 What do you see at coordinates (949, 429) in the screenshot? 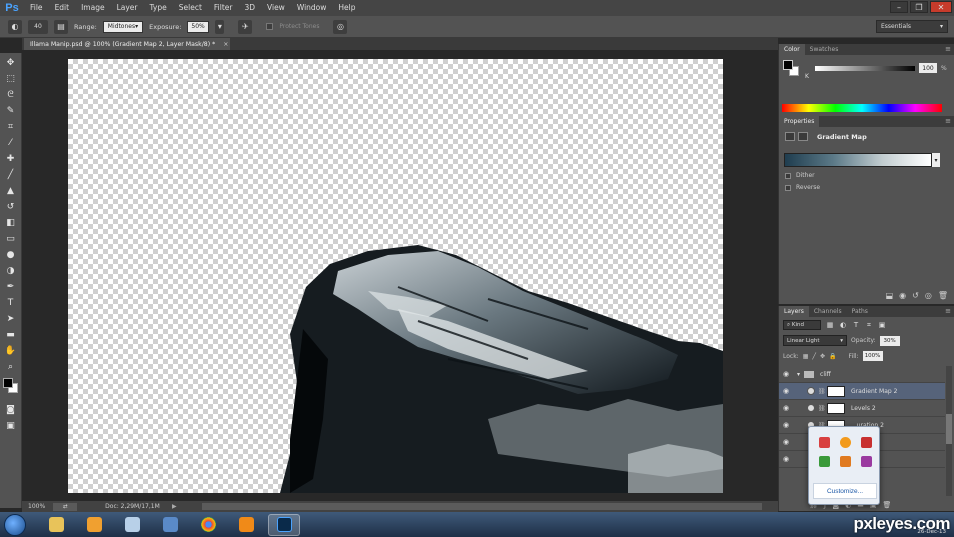
I see `layers-scroll-thumb` at bounding box center [949, 429].